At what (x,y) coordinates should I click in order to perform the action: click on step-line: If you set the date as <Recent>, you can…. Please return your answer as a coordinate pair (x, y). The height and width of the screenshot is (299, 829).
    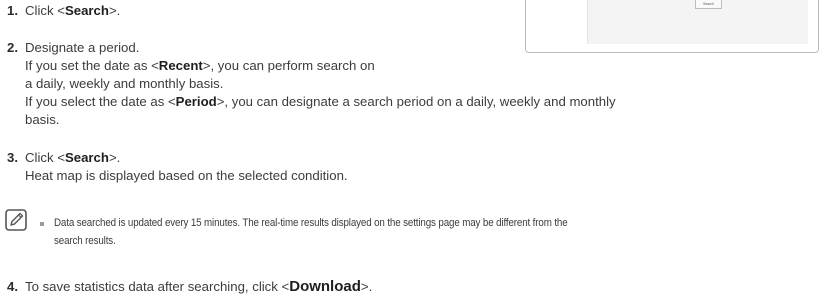
    Looking at the image, I should click on (200, 65).